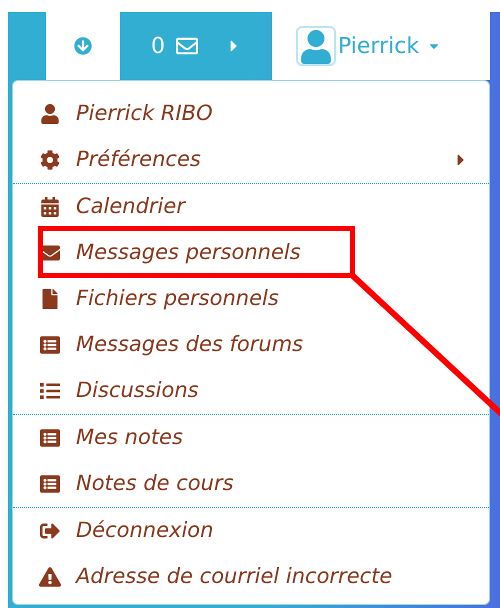 Image resolution: width=500 pixels, height=608 pixels. I want to click on menu-item: Messages personnels, so click(251, 253).